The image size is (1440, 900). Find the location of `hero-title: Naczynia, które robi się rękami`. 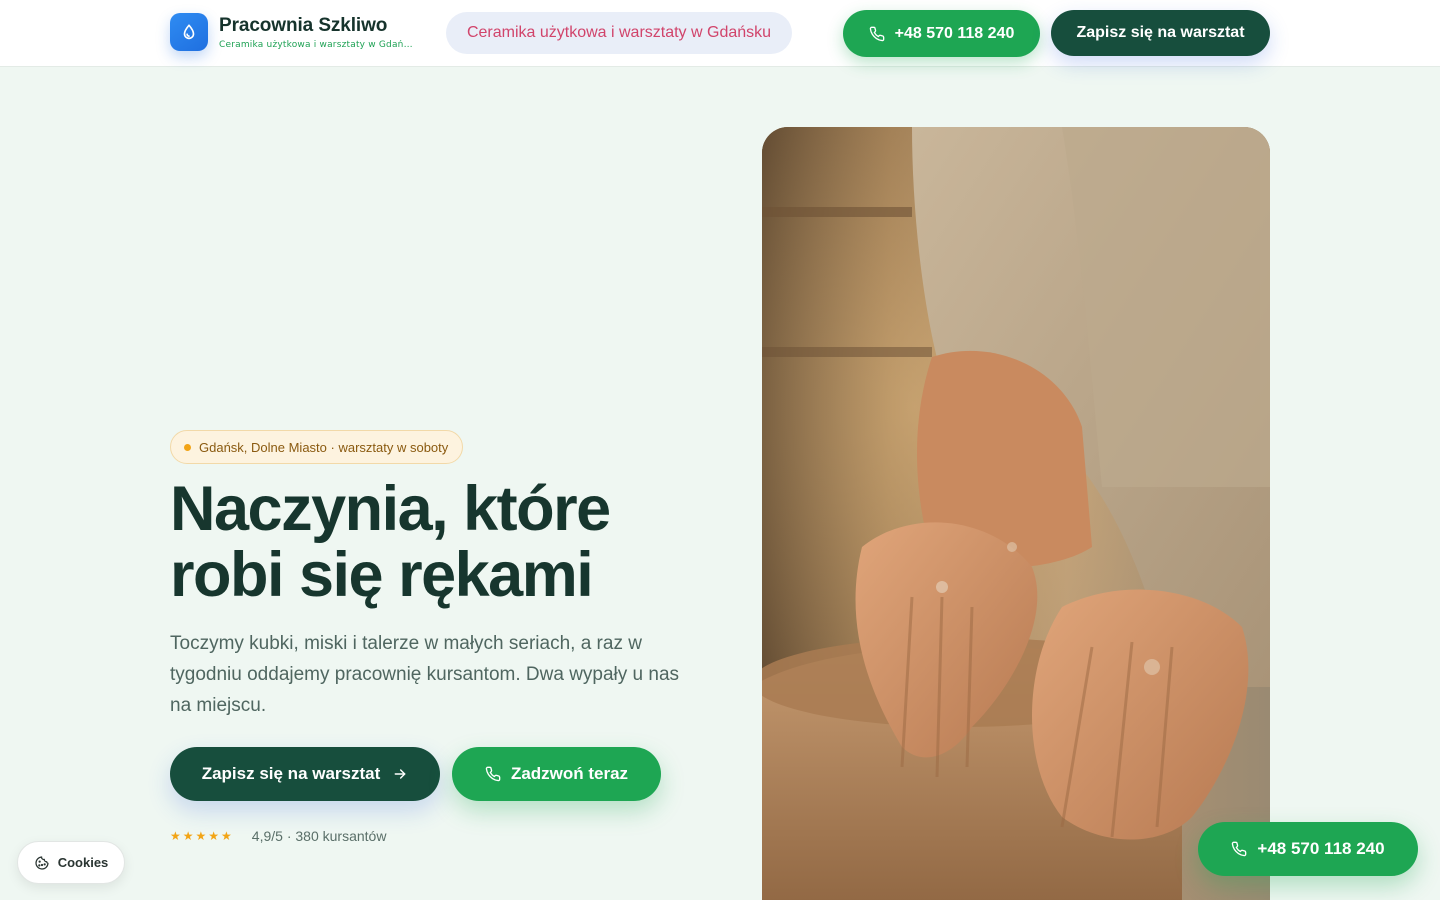

hero-title: Naczynia, które robi się rękami is located at coordinates (440, 542).